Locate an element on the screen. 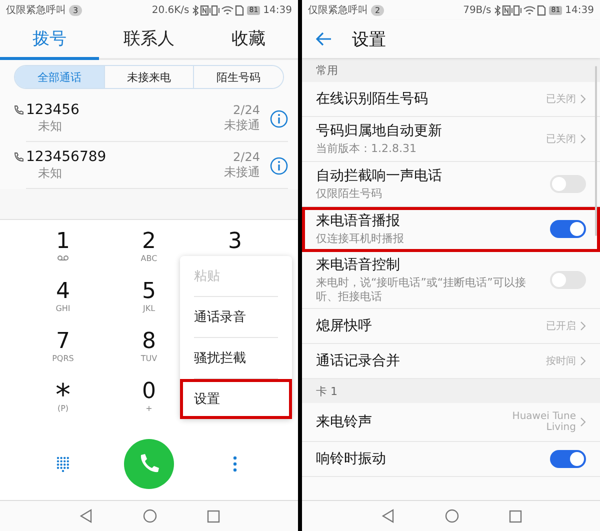  setting-title: 来电铃声 is located at coordinates (344, 422).